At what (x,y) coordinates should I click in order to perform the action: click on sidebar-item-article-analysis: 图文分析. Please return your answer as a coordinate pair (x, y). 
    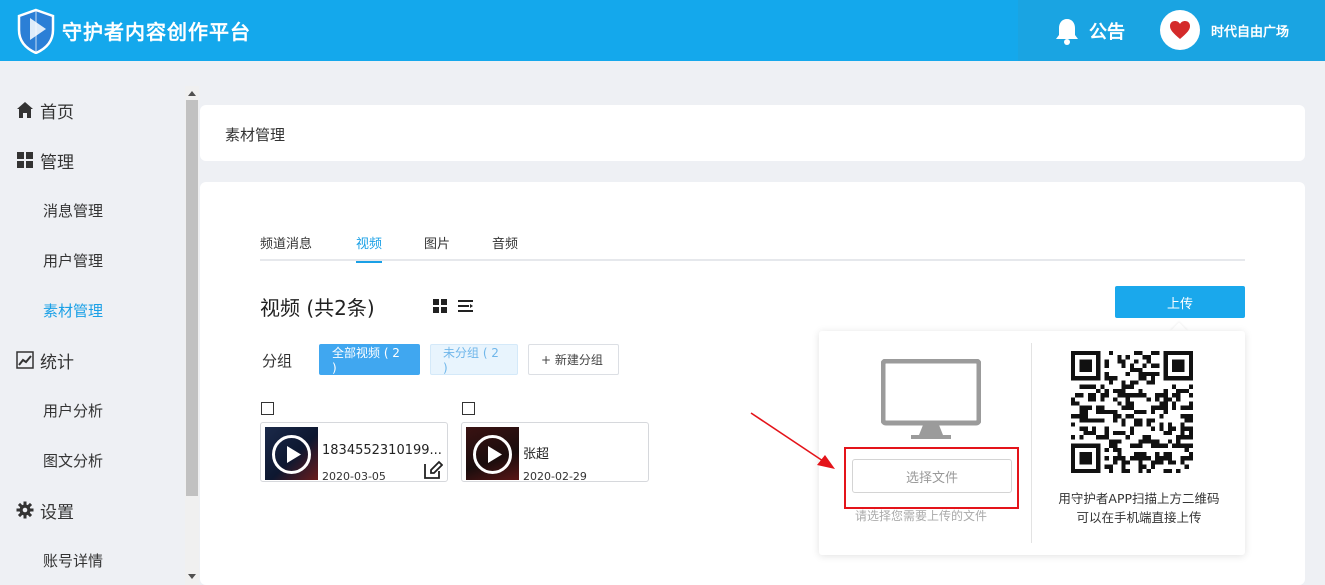
    Looking at the image, I should click on (73, 460).